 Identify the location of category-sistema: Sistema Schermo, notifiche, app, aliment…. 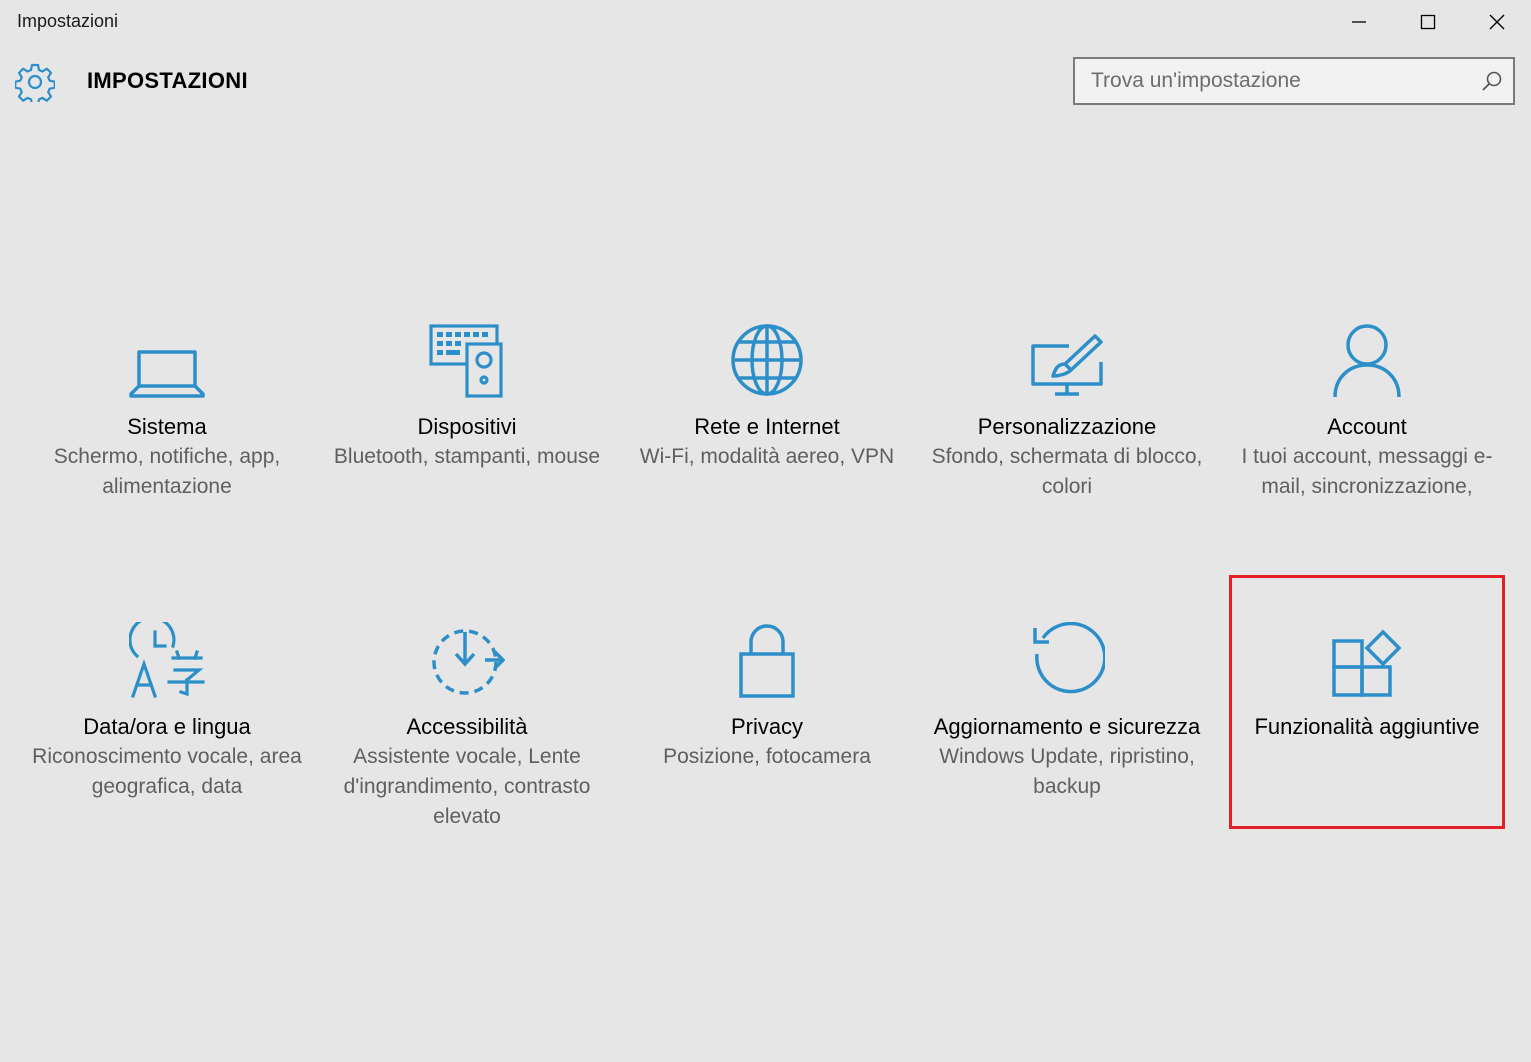
(167, 410).